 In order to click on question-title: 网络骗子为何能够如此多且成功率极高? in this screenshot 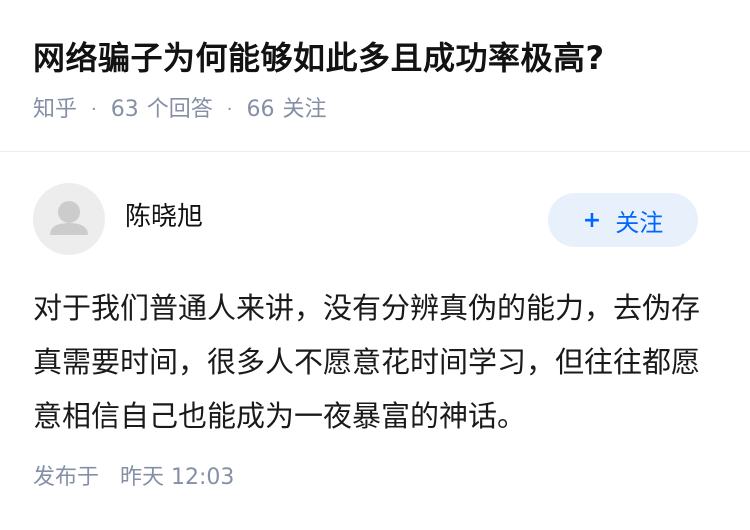, I will do `click(378, 58)`.